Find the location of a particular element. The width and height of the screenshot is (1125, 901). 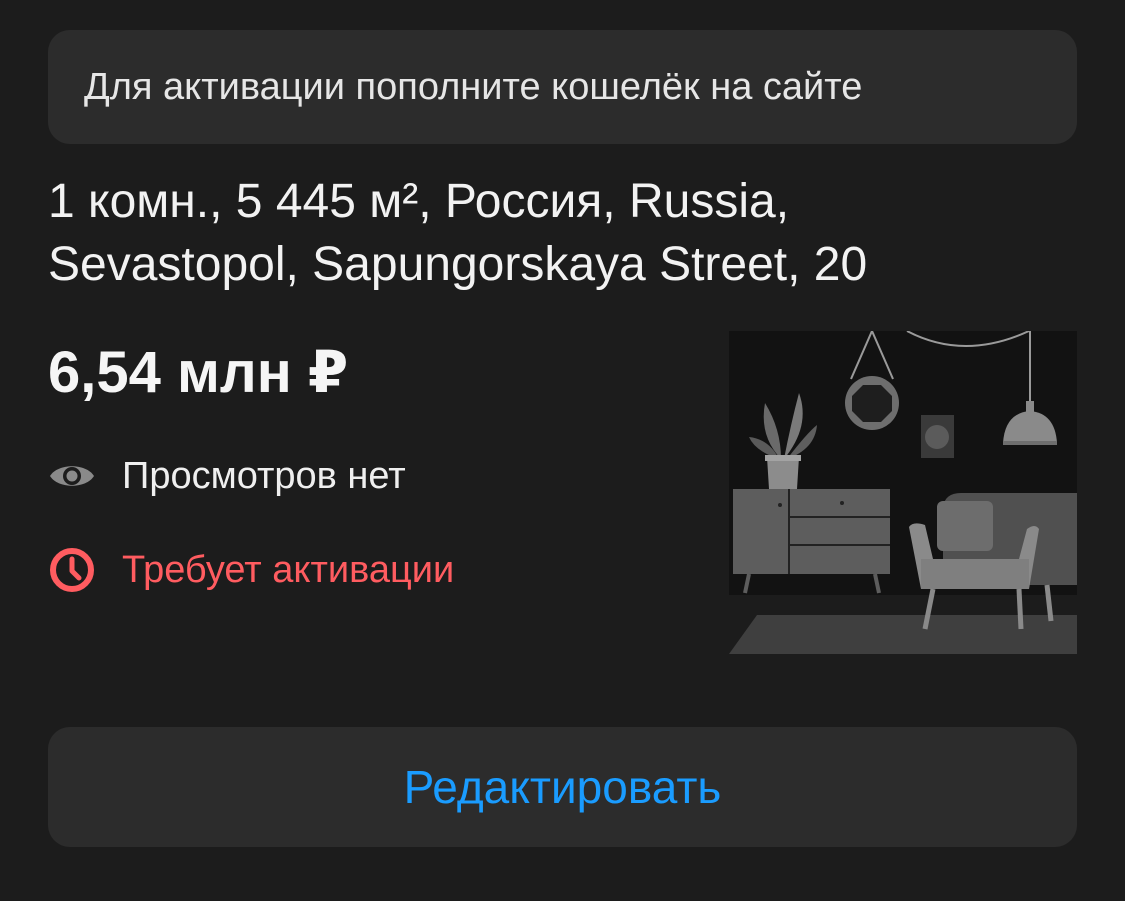

listing-photo-placeholder is located at coordinates (903, 492).